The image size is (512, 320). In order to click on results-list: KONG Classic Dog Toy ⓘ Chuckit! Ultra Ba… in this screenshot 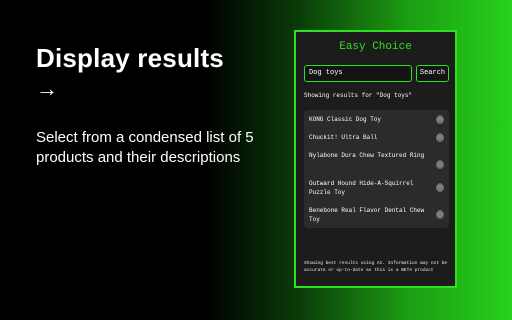, I will do `click(376, 169)`.